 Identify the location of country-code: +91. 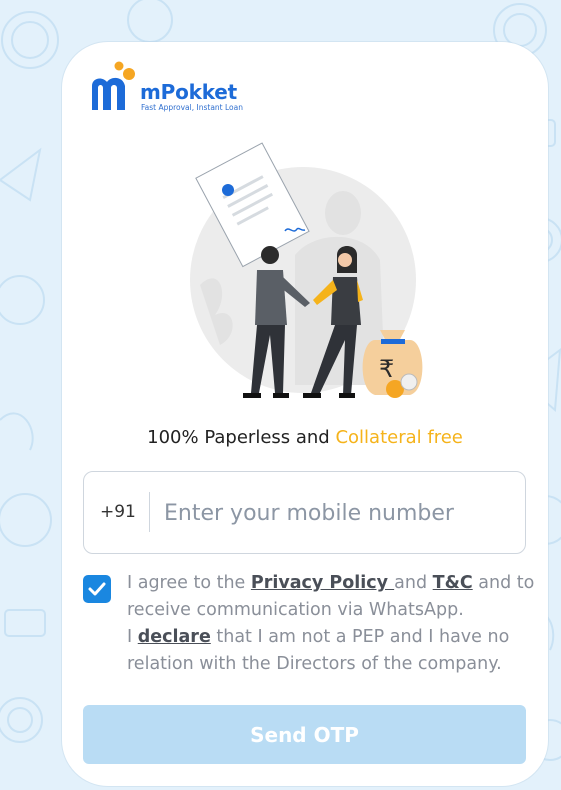
(118, 512).